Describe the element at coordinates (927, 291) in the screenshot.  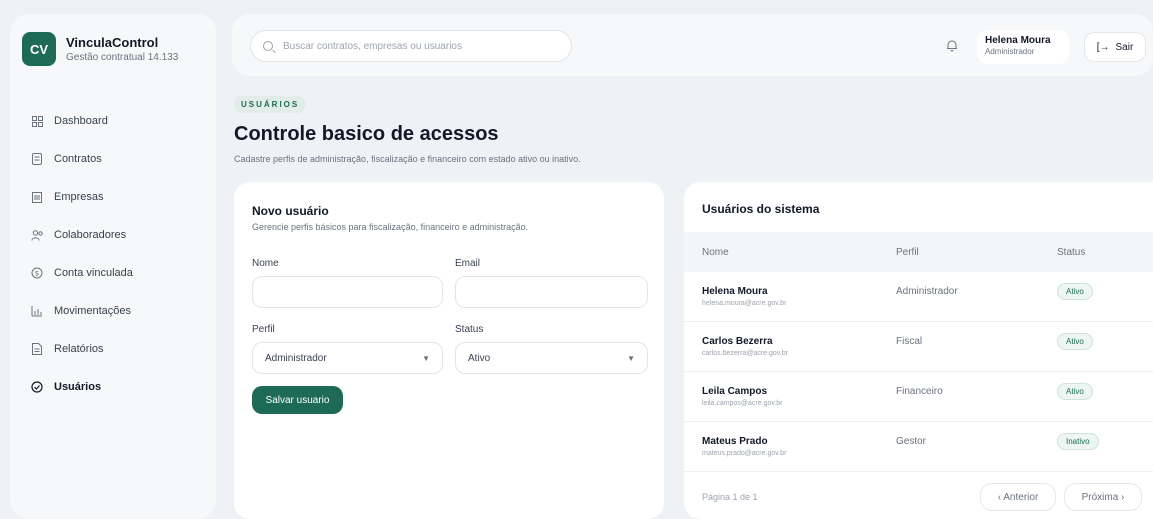
I see `user-profile-cell: Administrador` at that location.